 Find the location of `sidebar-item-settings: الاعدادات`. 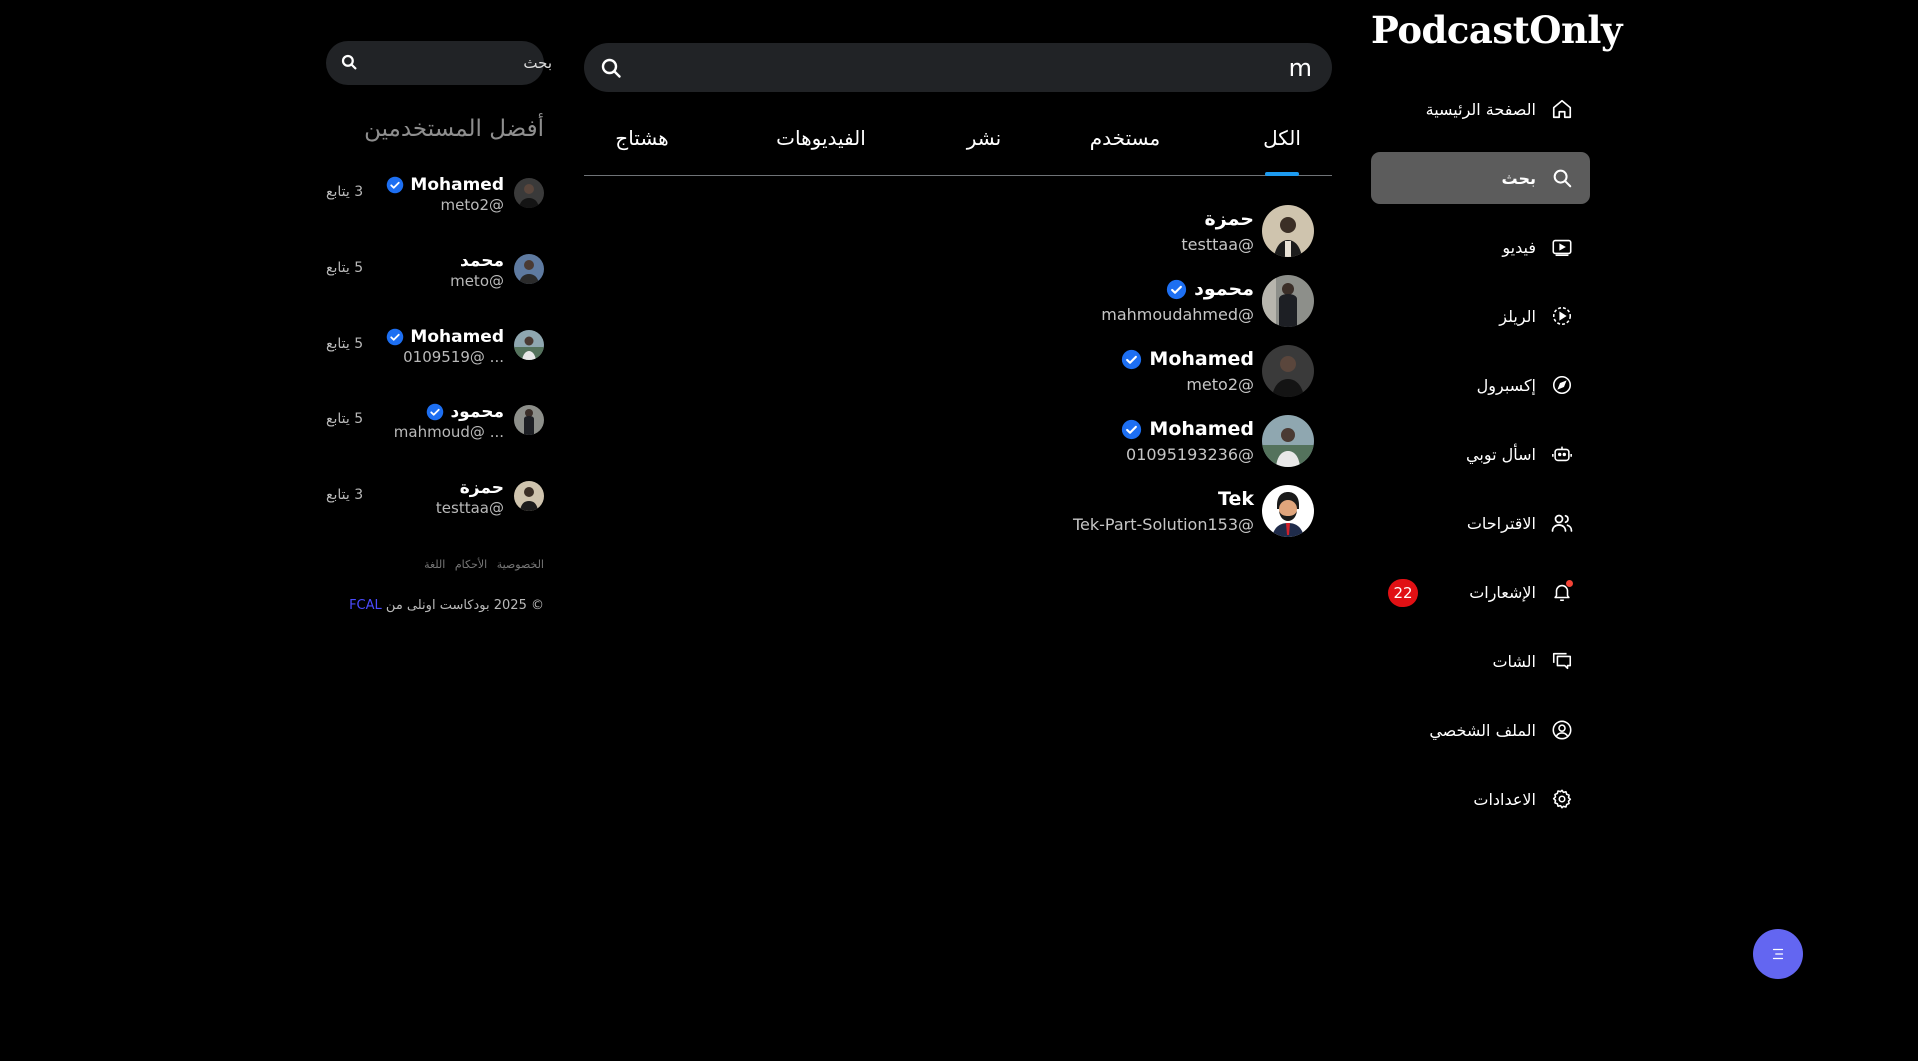

sidebar-item-settings: الاعدادات is located at coordinates (1480, 799).